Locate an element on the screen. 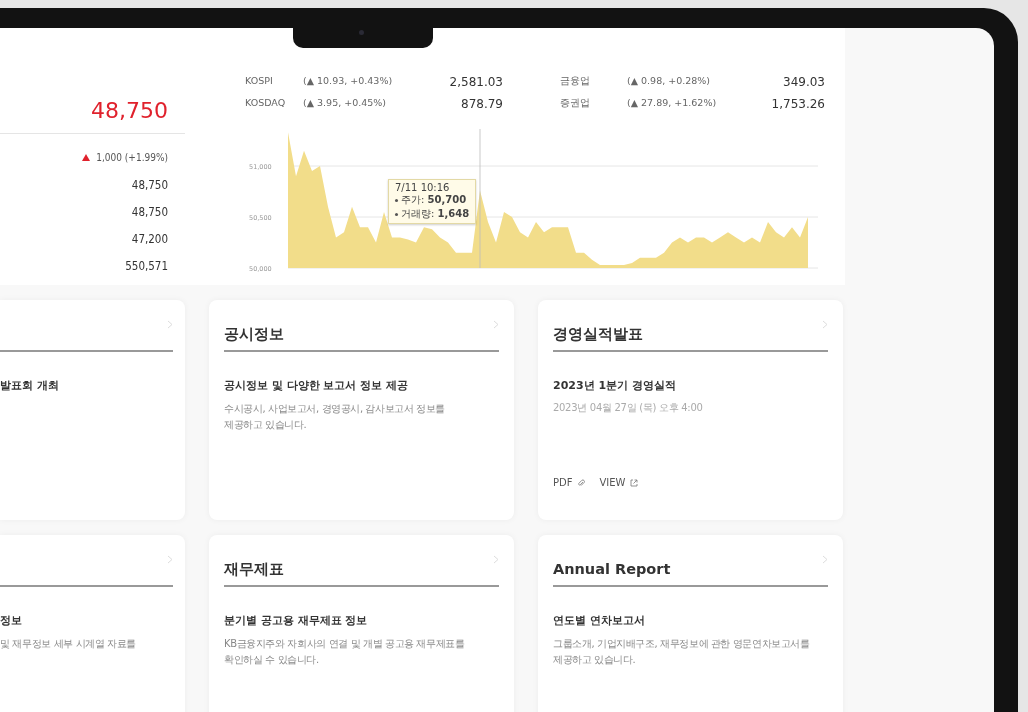 The width and height of the screenshot is (1028, 712). external-link-icon is located at coordinates (634, 482).